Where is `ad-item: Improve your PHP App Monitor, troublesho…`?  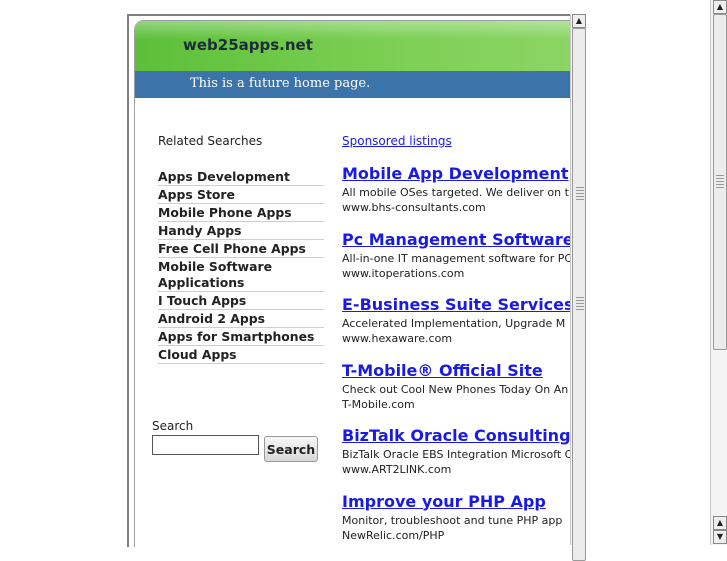
ad-item: Improve your PHP App Monitor, troublesho… is located at coordinates (457, 519).